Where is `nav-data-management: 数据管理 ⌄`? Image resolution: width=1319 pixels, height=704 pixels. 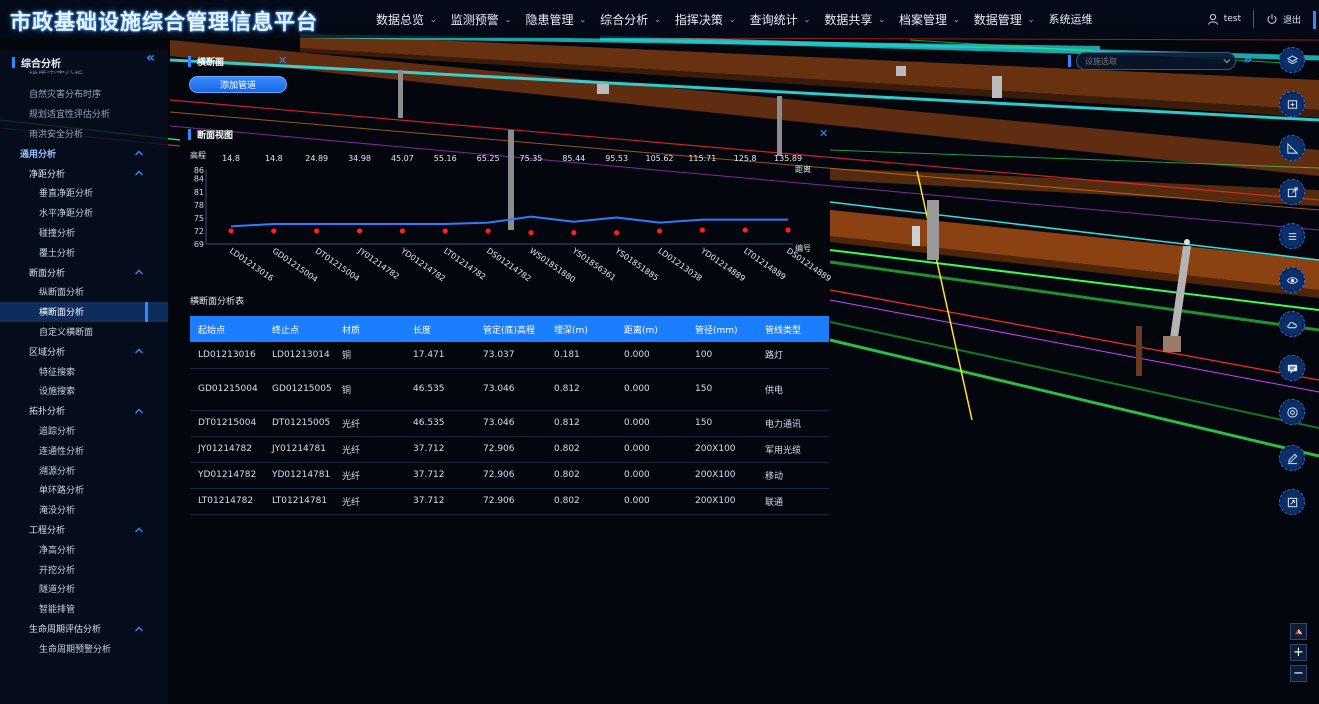 nav-data-management: 数据管理 ⌄ is located at coordinates (1004, 19).